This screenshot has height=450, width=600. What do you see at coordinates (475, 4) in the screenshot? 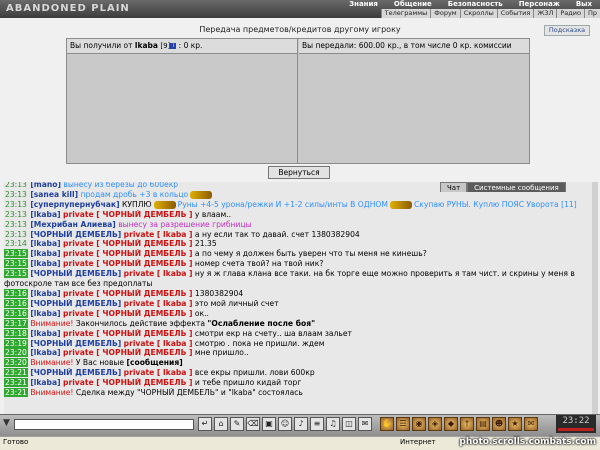
I see `nav-item-security: Безопасность` at bounding box center [475, 4].